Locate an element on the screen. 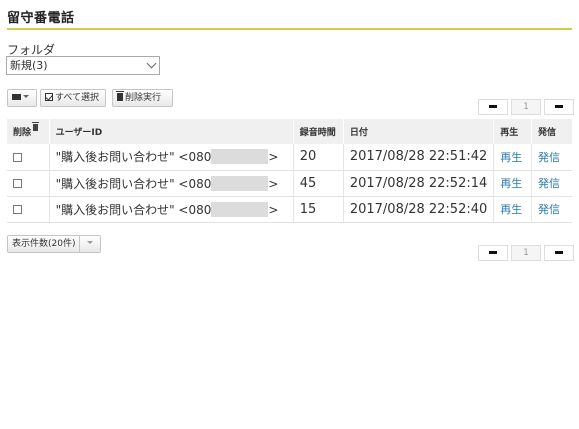 This screenshot has height=429, width=579. display-count-label: 表示件数(20件) is located at coordinates (44, 244).